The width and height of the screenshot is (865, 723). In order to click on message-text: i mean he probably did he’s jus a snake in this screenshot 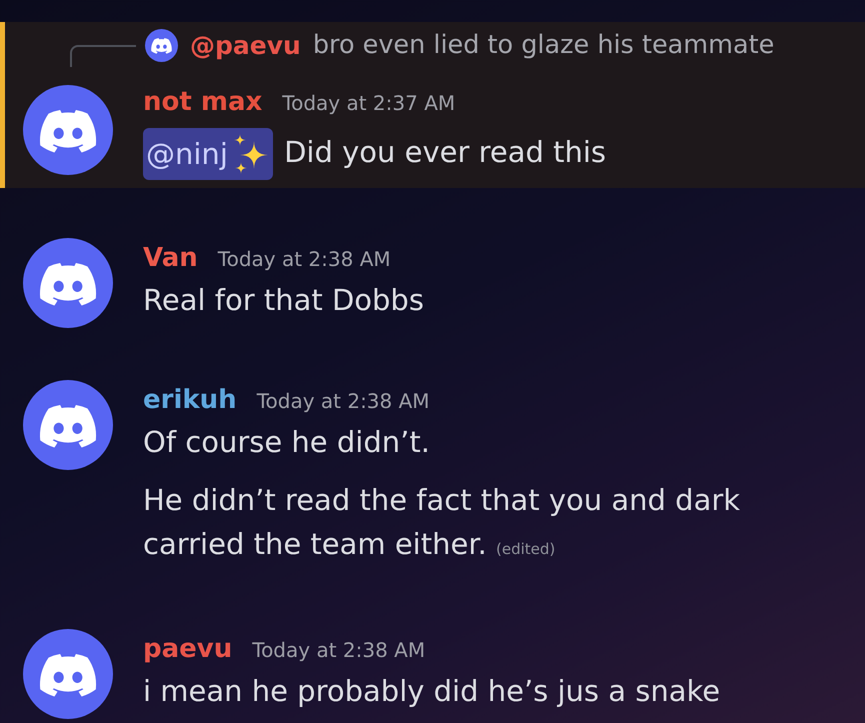, I will do `click(431, 691)`.